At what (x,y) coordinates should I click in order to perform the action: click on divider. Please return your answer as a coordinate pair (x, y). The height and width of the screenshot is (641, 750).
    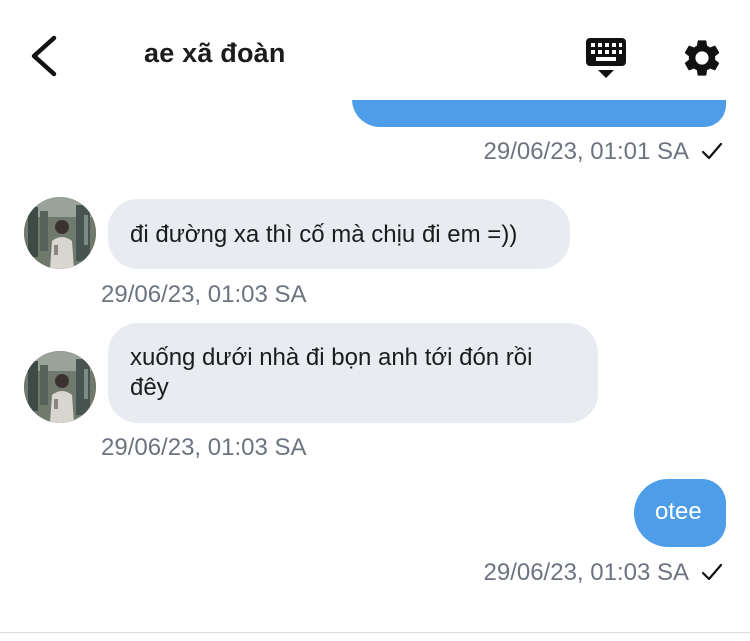
    Looking at the image, I should click on (375, 632).